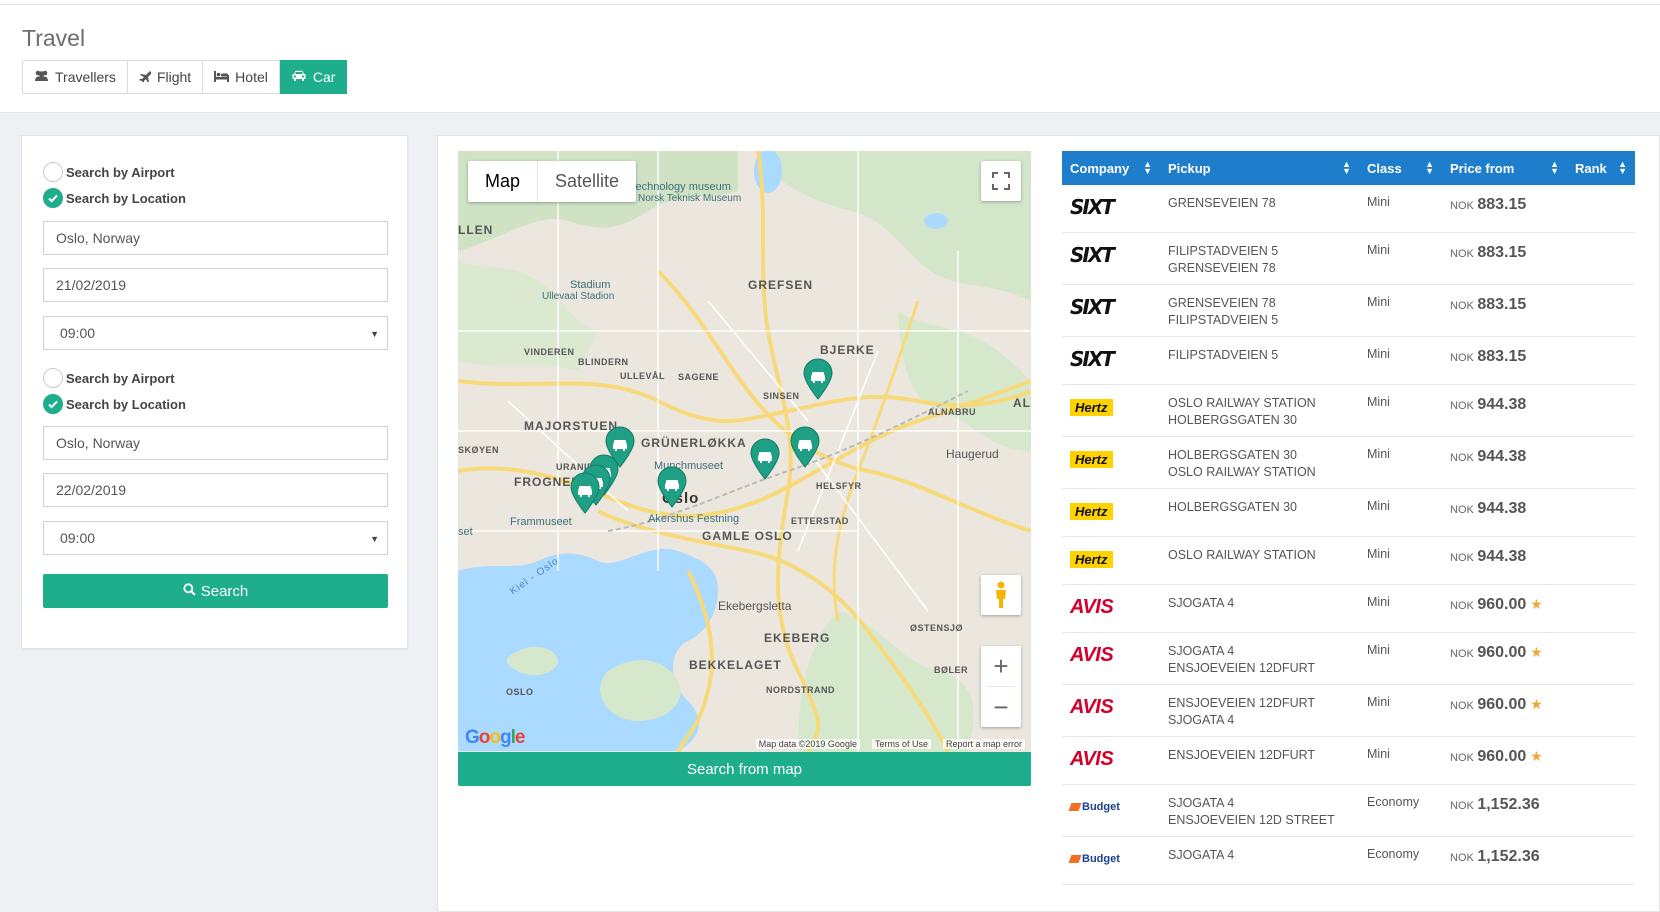  I want to click on map-report-link: Report a map error, so click(983, 744).